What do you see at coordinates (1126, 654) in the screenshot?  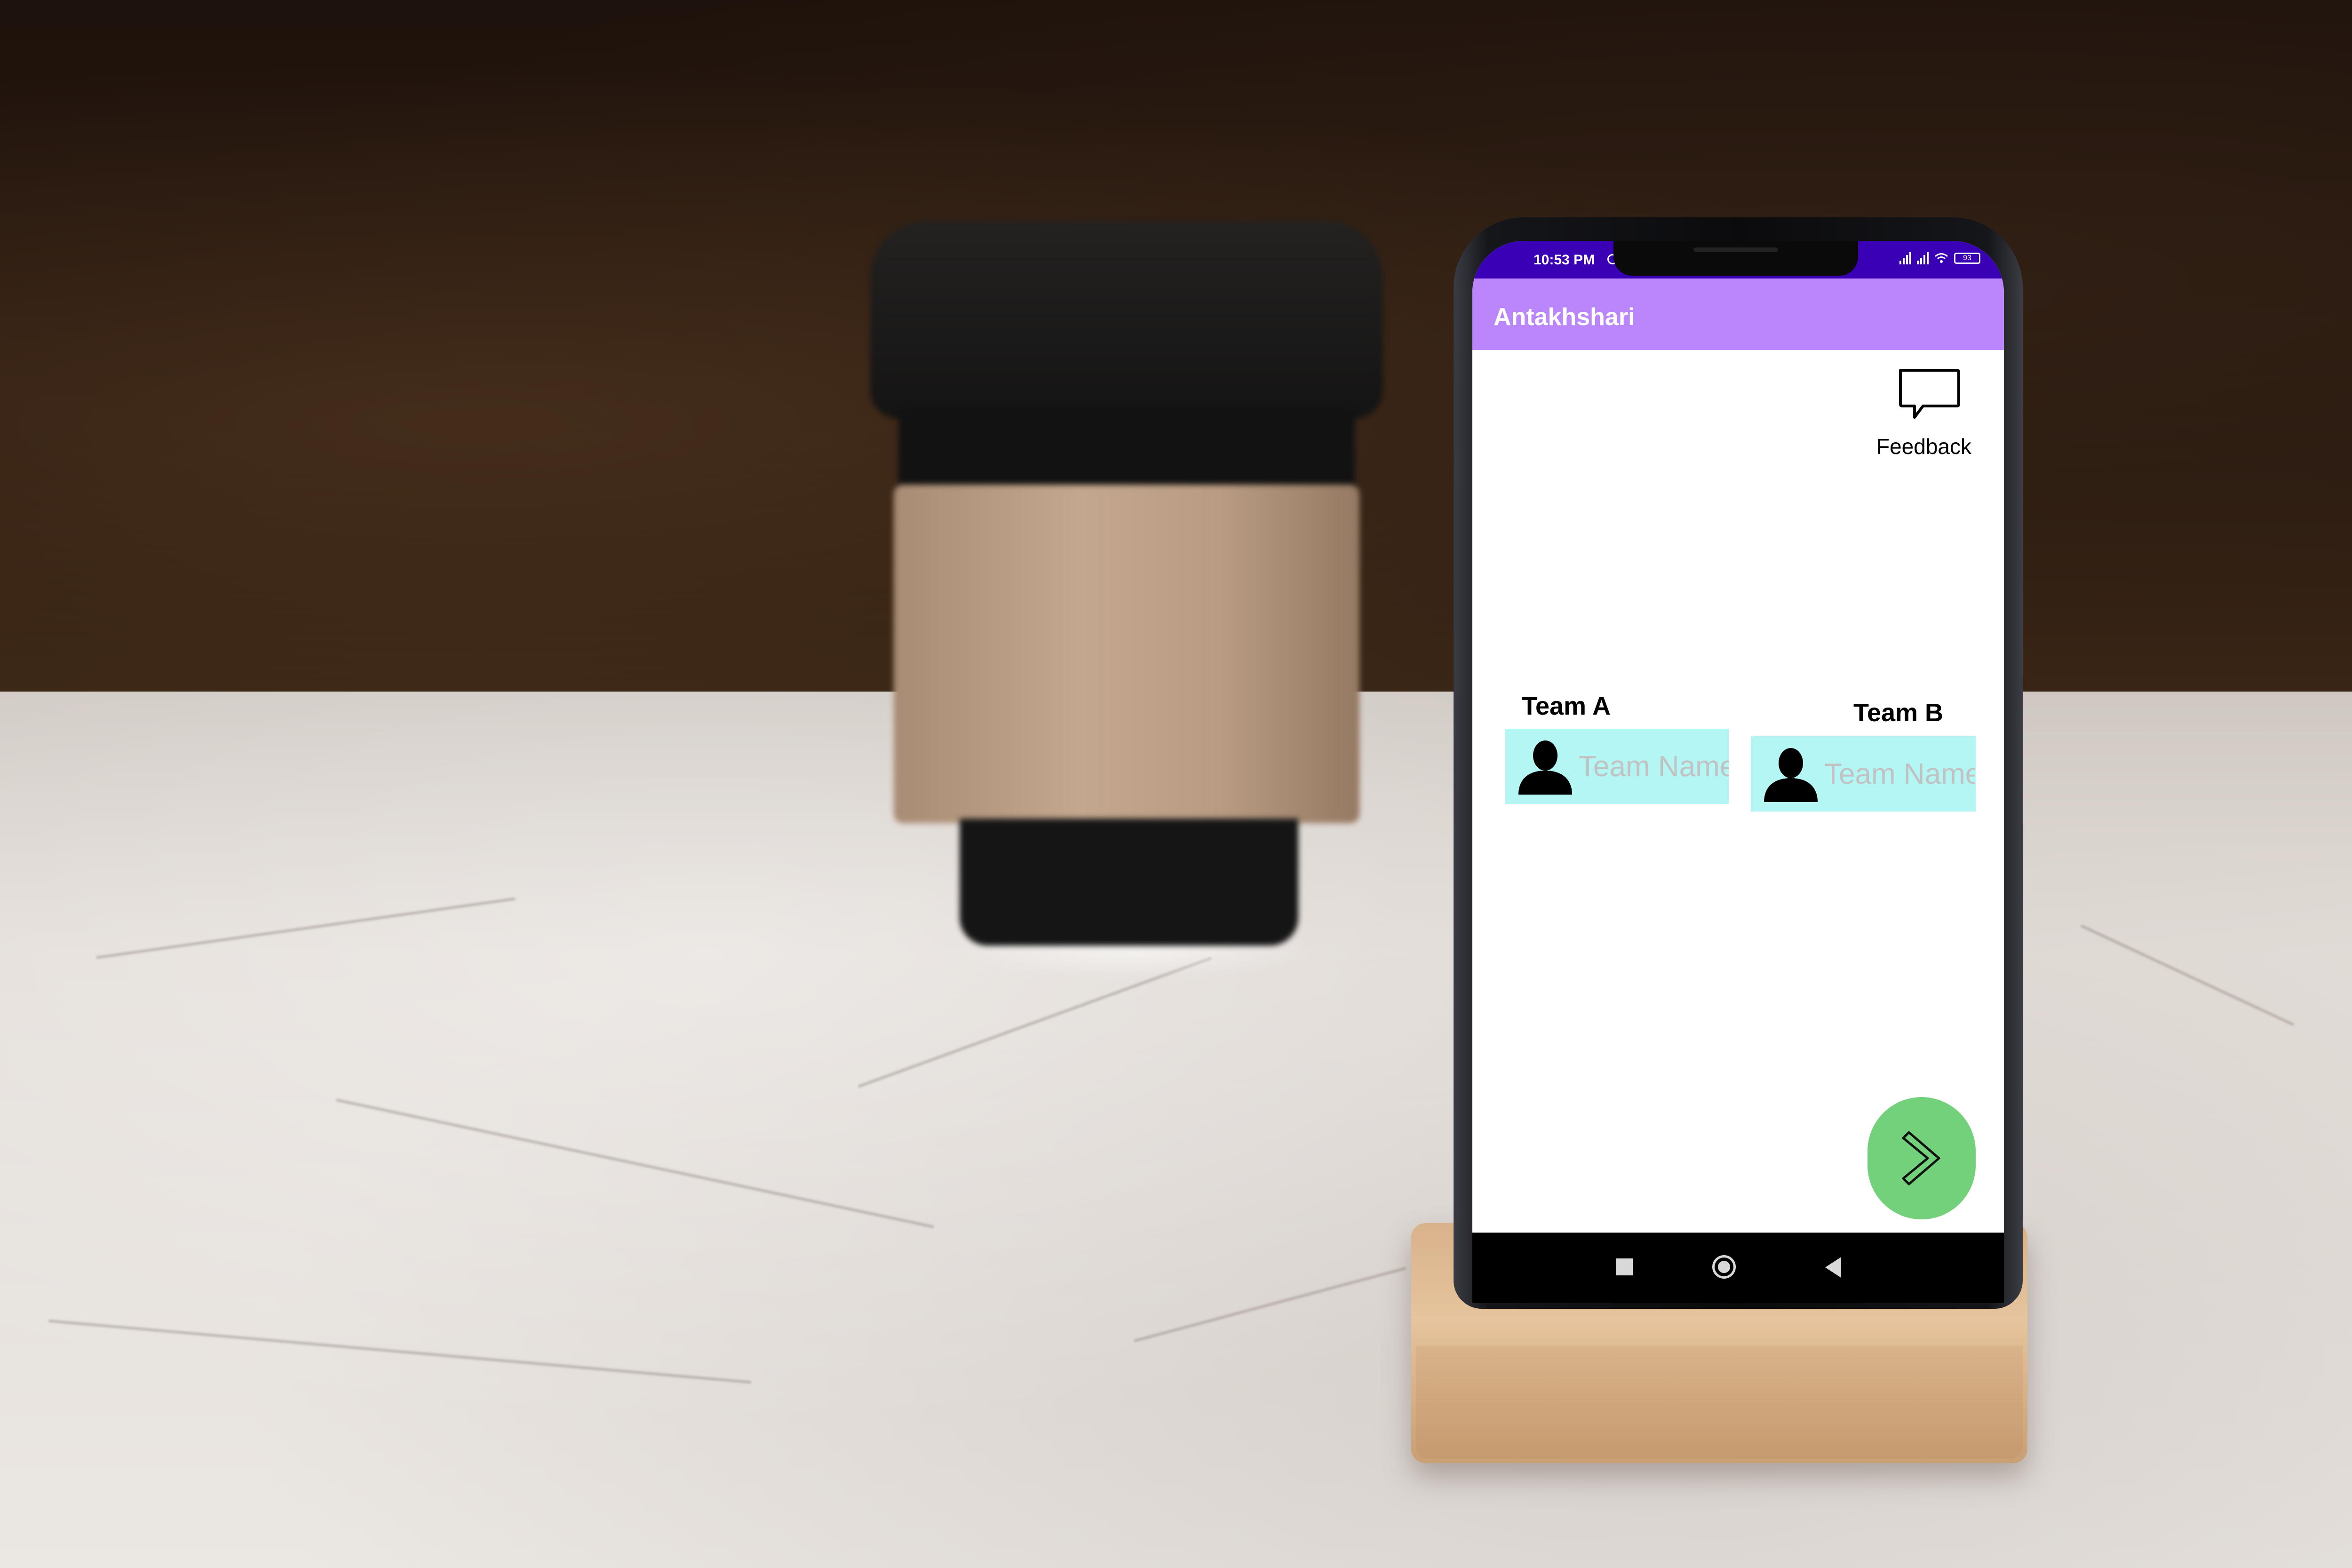 I see `coffee-cup-sleeve` at bounding box center [1126, 654].